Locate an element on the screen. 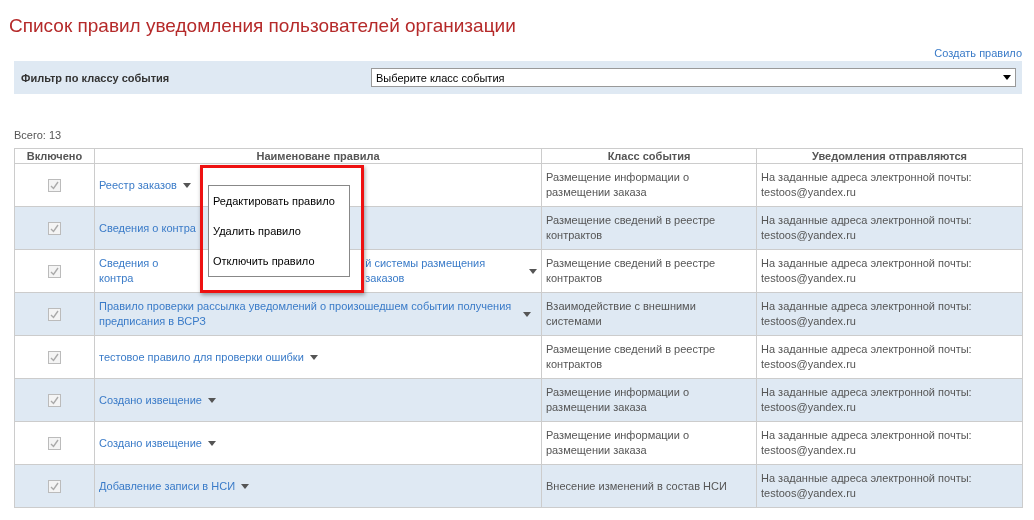 The width and height of the screenshot is (1034, 520). filter-label: Фильтр по классу события is located at coordinates (96, 77).